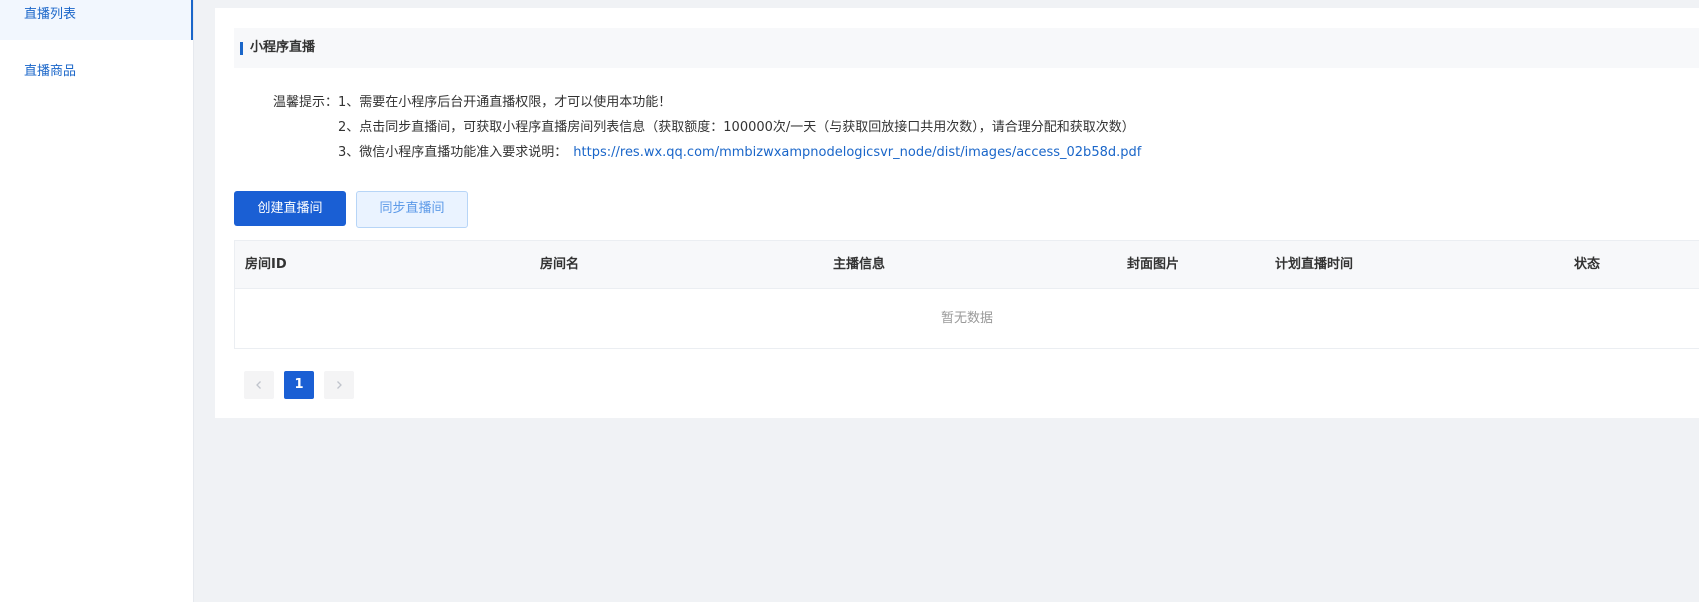  I want to click on create-live-room-button: 创建直播间, so click(290, 208).